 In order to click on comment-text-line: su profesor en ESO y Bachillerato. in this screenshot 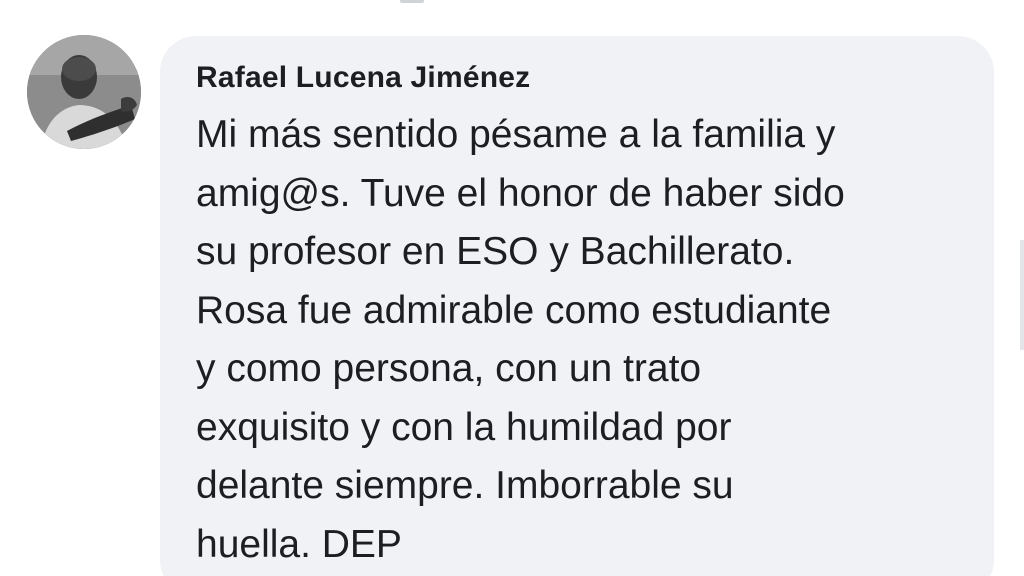, I will do `click(495, 251)`.